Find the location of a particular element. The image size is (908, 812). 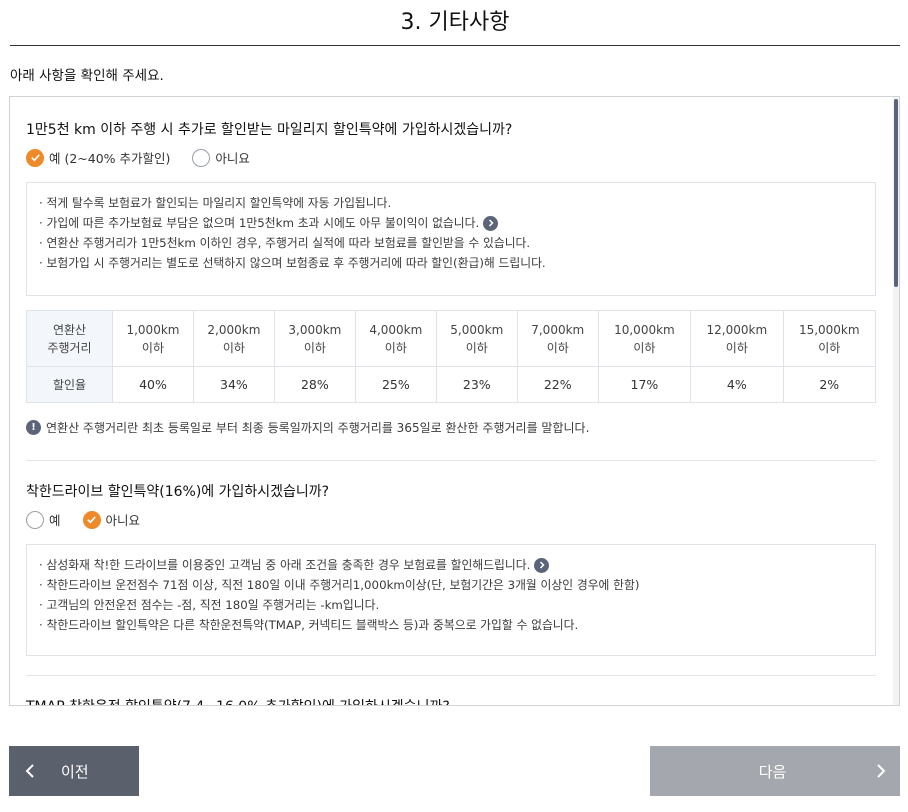

rate-cell: 28% is located at coordinates (314, 384).